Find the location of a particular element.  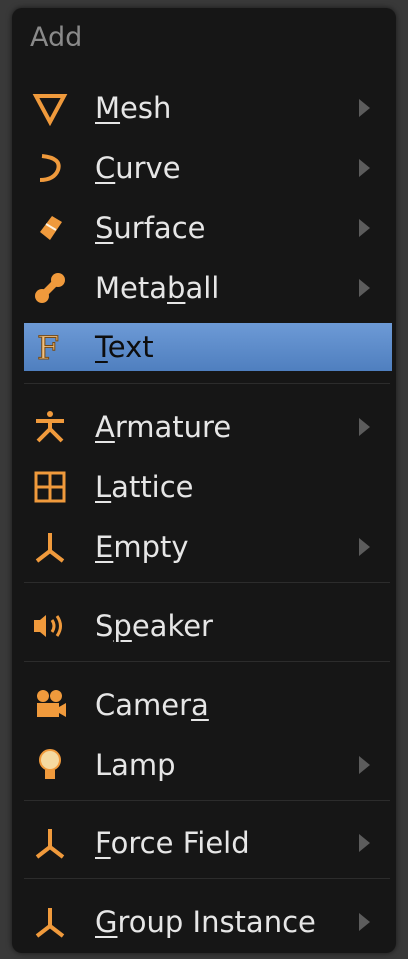

lattice-icon is located at coordinates (50, 487).